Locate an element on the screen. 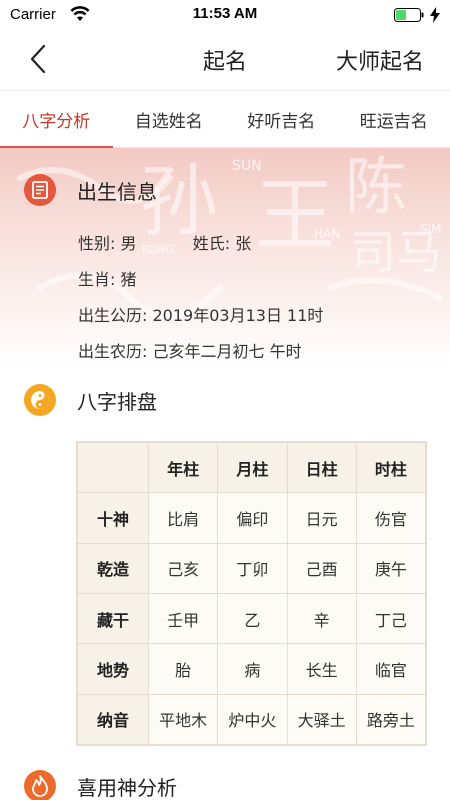  solar-birth-value: 2019年03月13日 11时 is located at coordinates (238, 315).